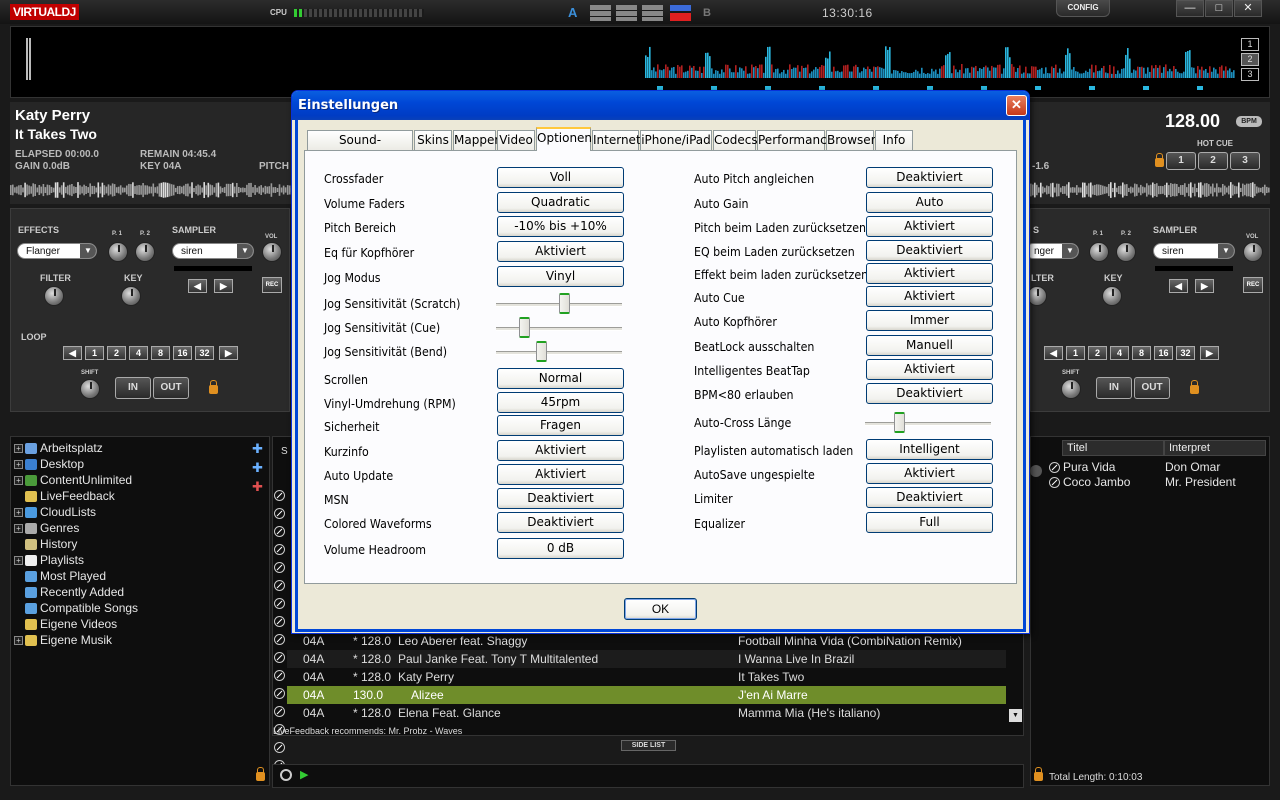 This screenshot has height=800, width=1280. What do you see at coordinates (1038, 774) in the screenshot?
I see `sidelist-lock-icon` at bounding box center [1038, 774].